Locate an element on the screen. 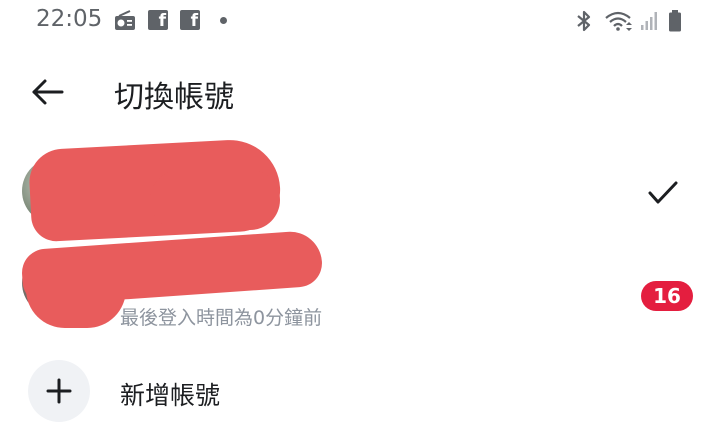  page-title: 切換帳號 is located at coordinates (174, 97).